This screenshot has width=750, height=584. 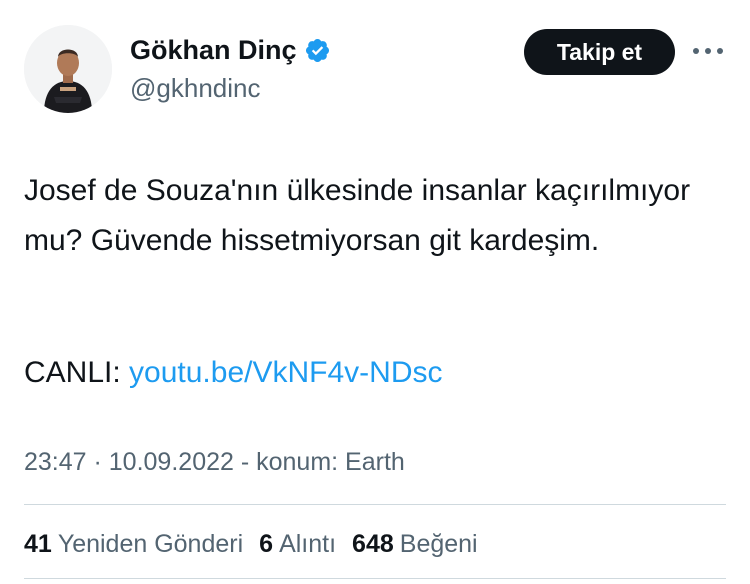 I want to click on author-name-row: Gökhan Dinç, so click(x=230, y=50).